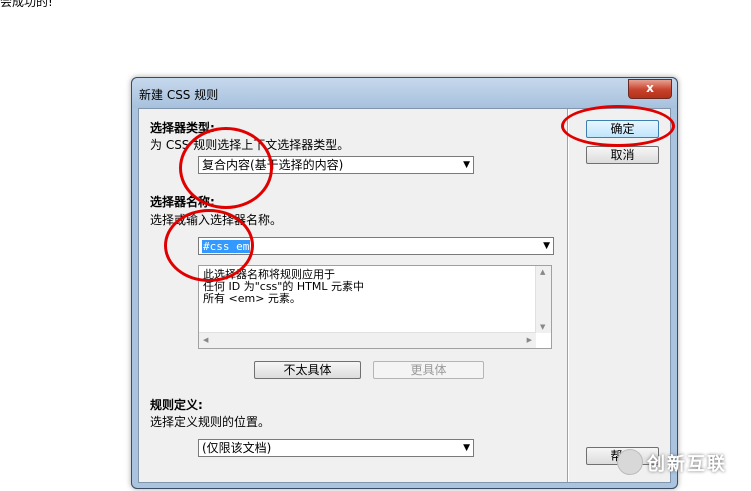 The width and height of the screenshot is (751, 491). Describe the element at coordinates (26, 4) in the screenshot. I see `page-top-text: 会成功的!` at that location.